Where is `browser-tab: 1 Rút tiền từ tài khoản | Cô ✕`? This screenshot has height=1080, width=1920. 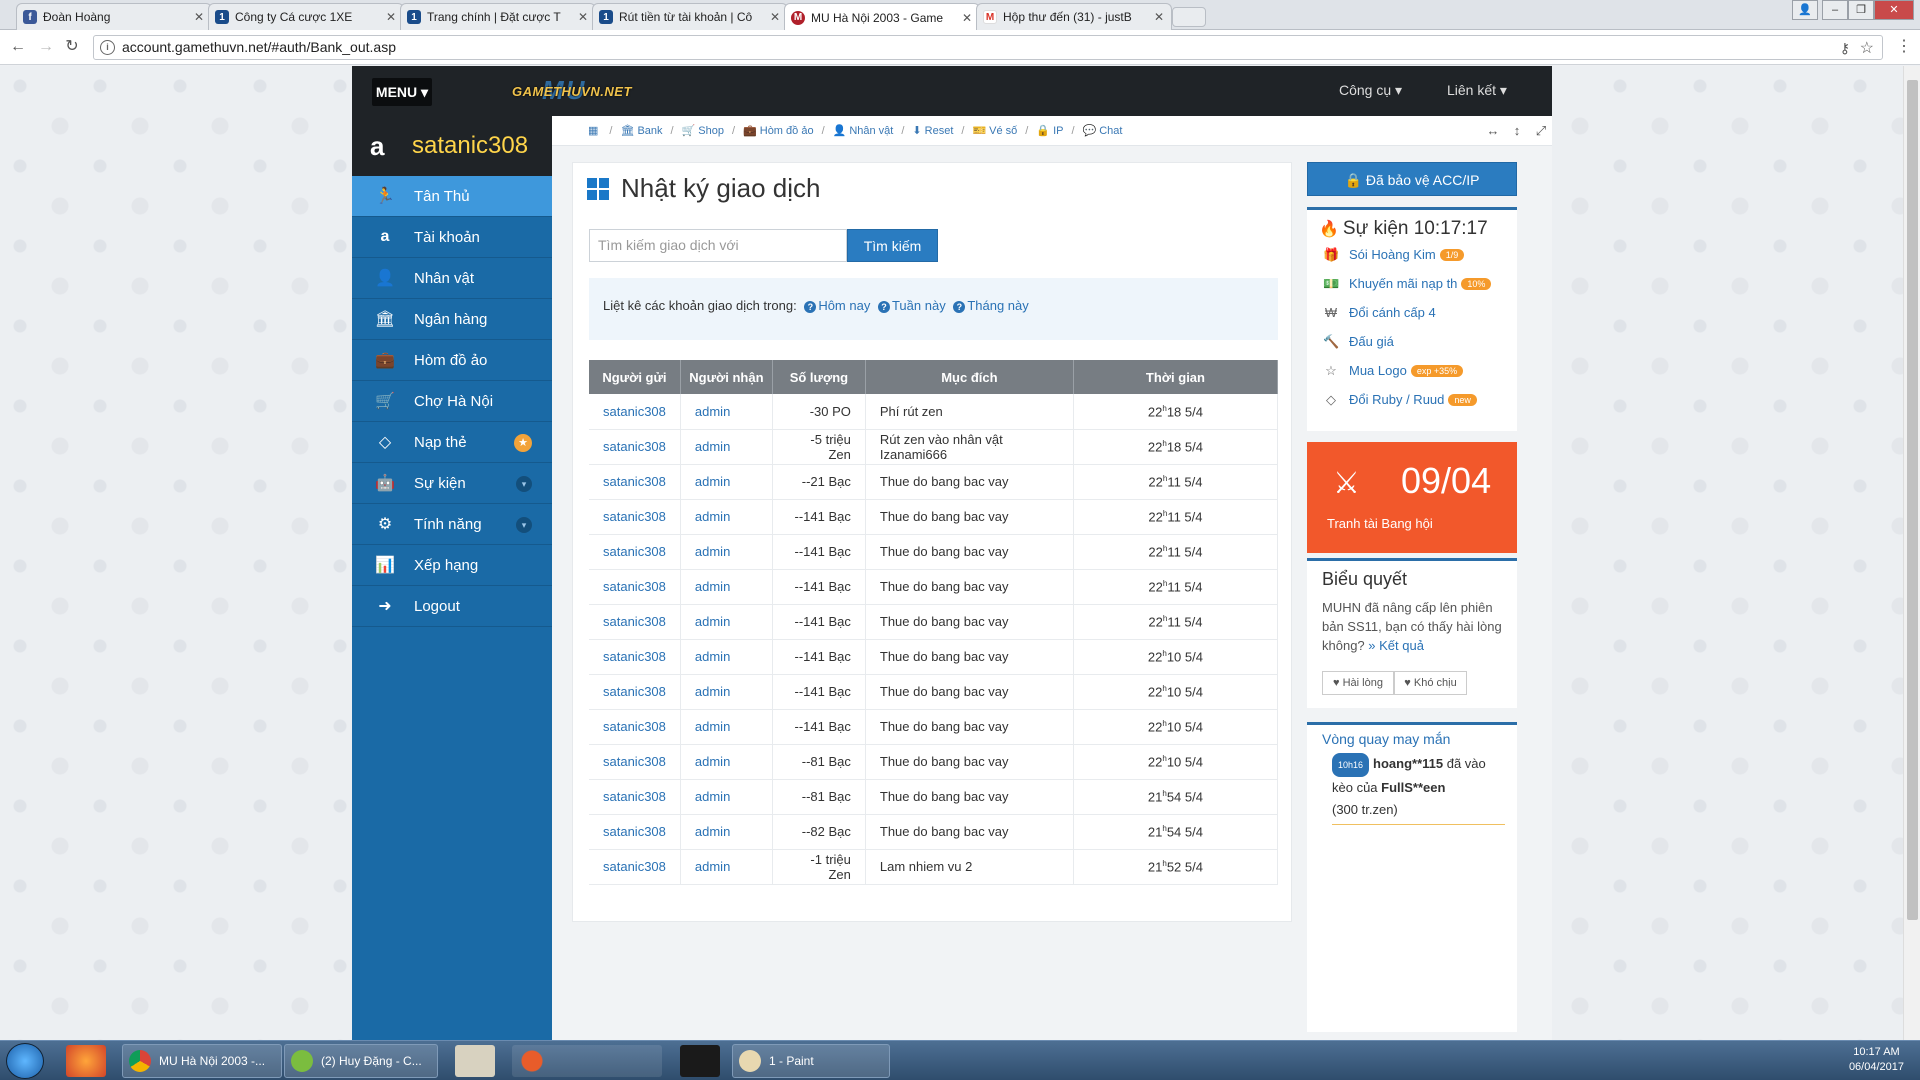
browser-tab: 1 Rút tiền từ tài khoản | Cô ✕ is located at coordinates (690, 16).